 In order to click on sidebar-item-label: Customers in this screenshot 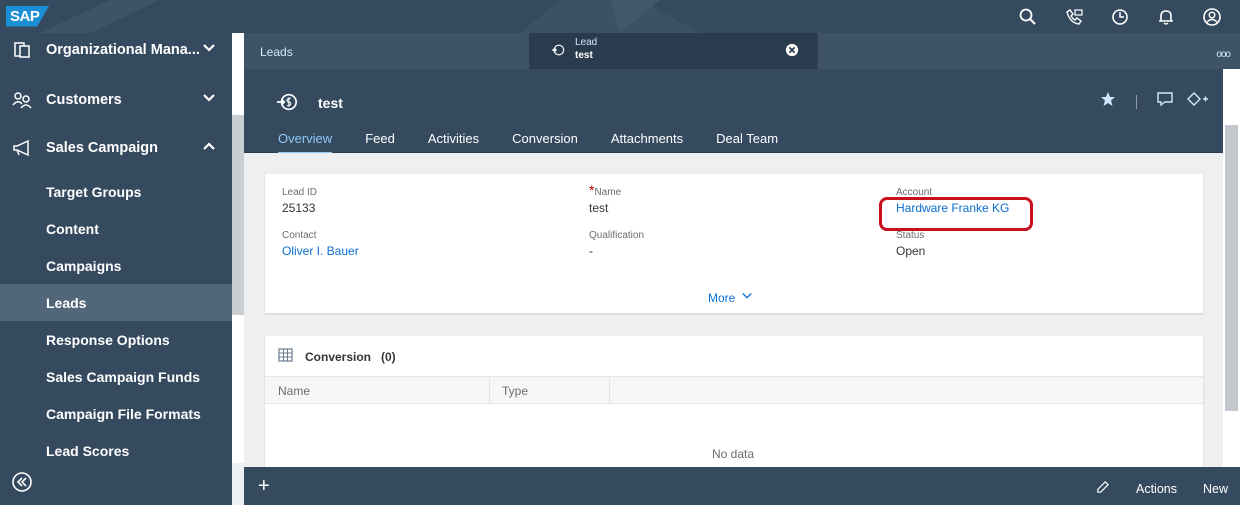, I will do `click(84, 100)`.